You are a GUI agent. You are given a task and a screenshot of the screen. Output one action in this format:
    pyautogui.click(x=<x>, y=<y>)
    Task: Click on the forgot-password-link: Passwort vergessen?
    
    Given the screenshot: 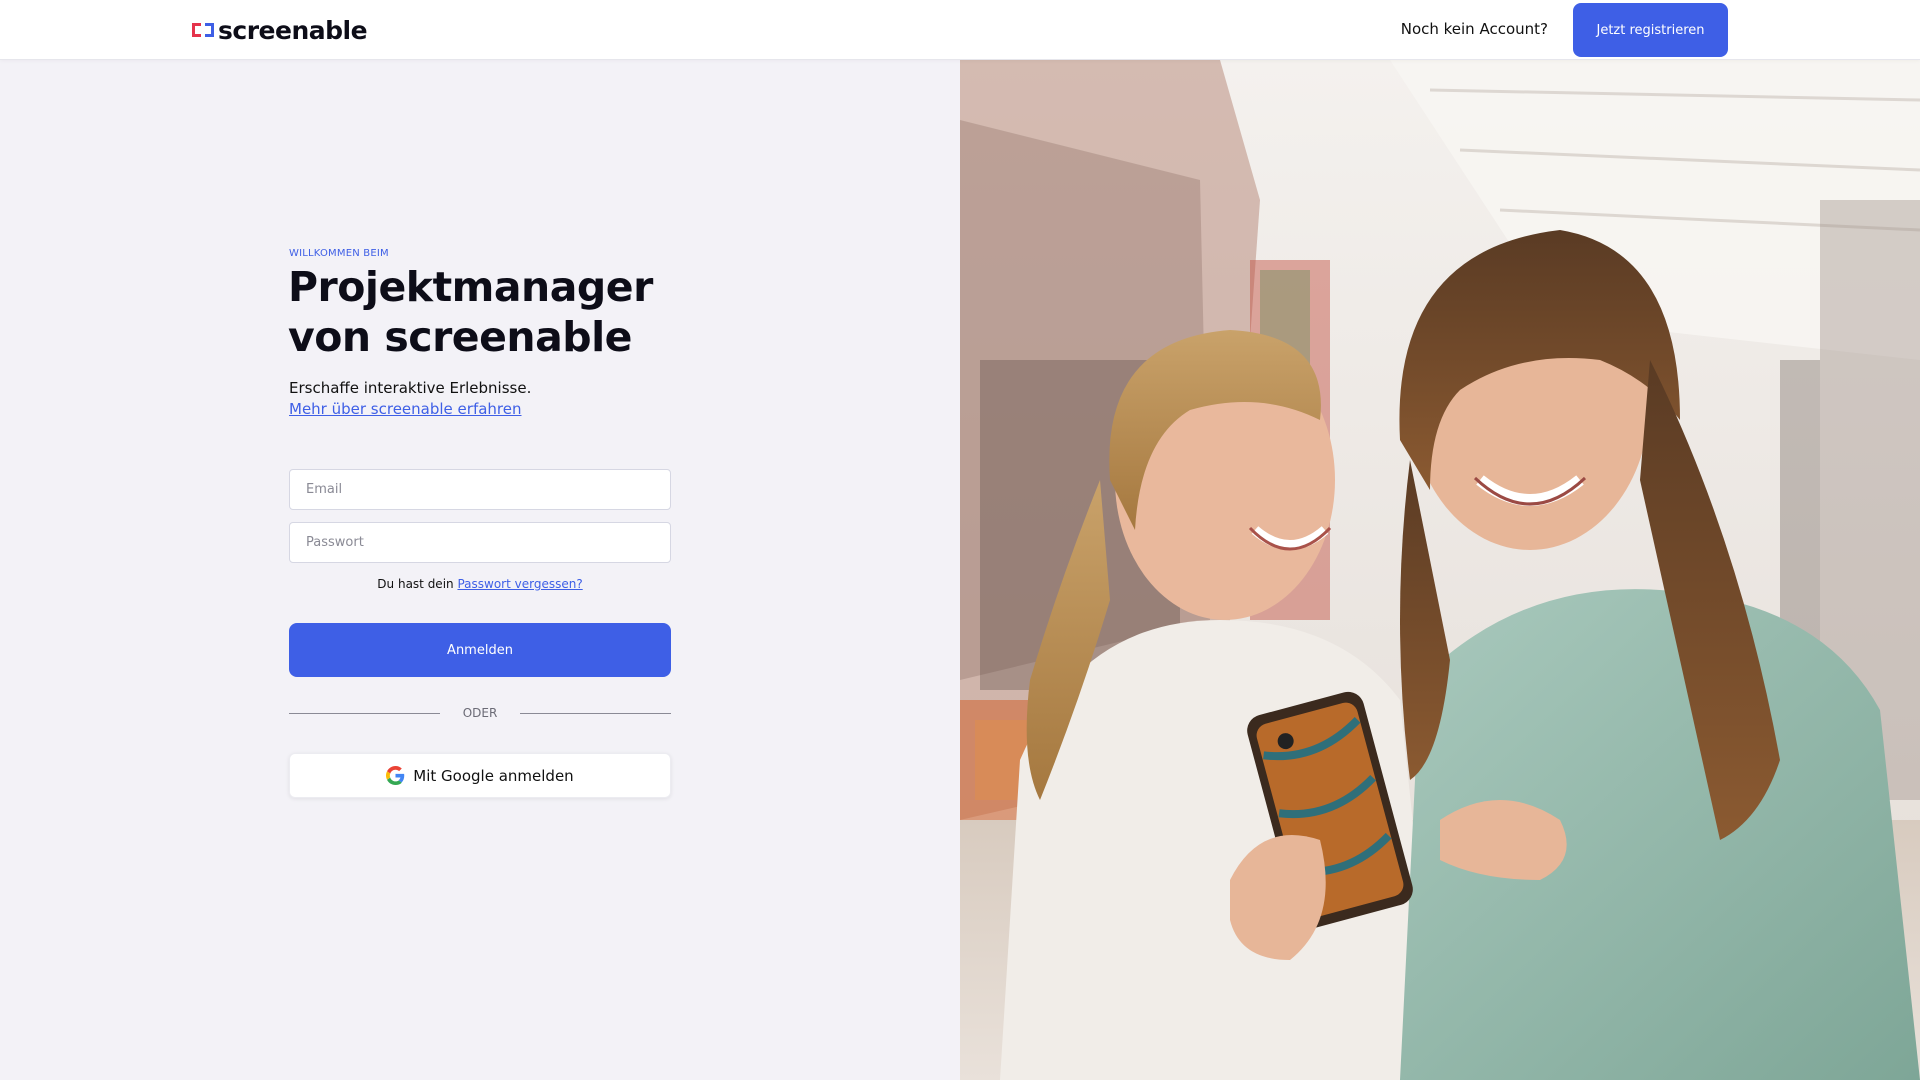 What is the action you would take?
    pyautogui.click(x=519, y=584)
    